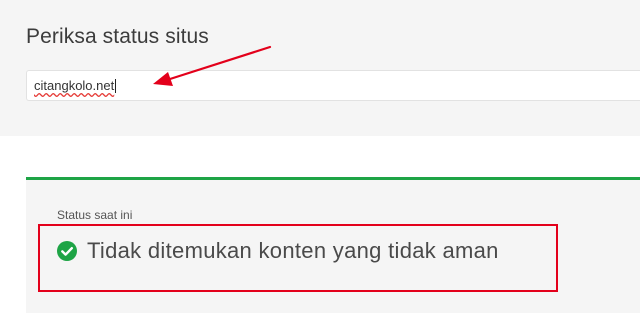 The image size is (640, 313). Describe the element at coordinates (95, 215) in the screenshot. I see `status-label: Status saat ini` at that location.